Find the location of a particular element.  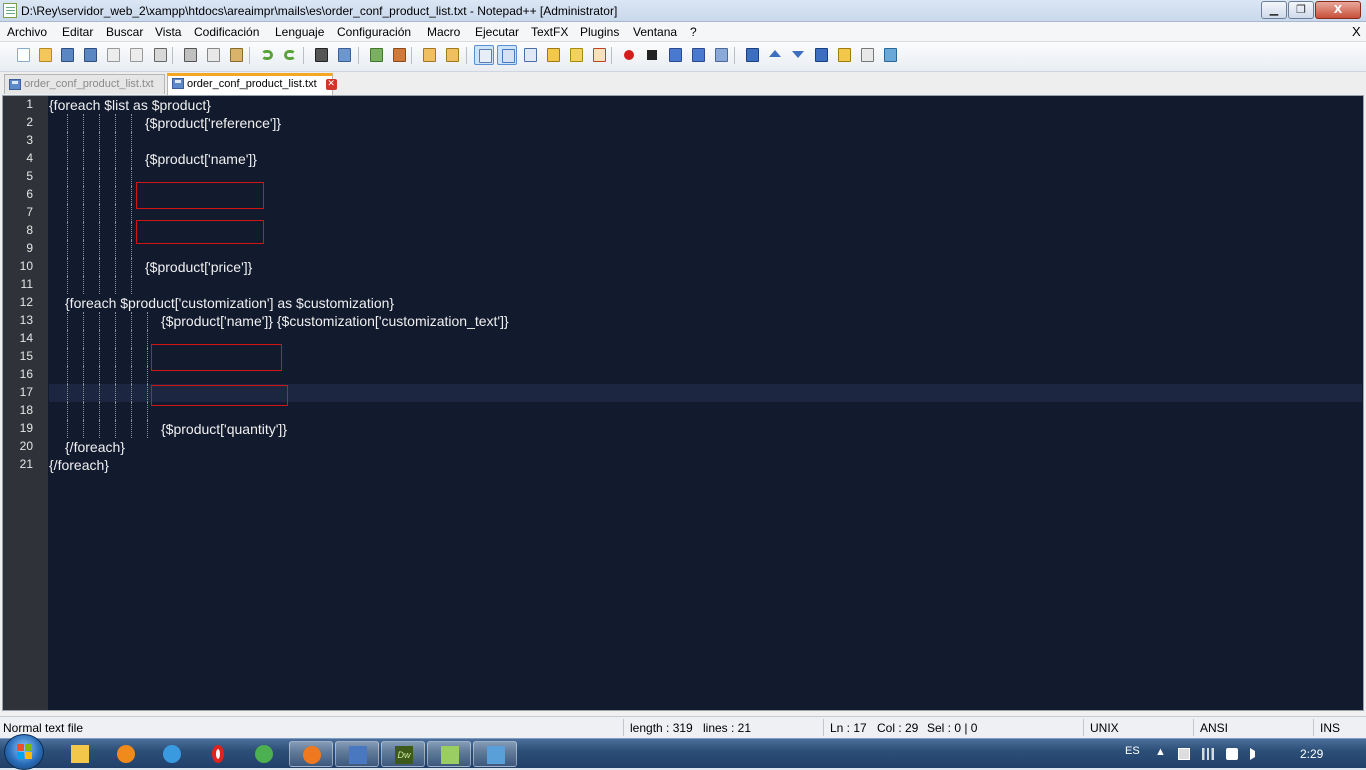

menu-macro: Macro is located at coordinates (443, 32).